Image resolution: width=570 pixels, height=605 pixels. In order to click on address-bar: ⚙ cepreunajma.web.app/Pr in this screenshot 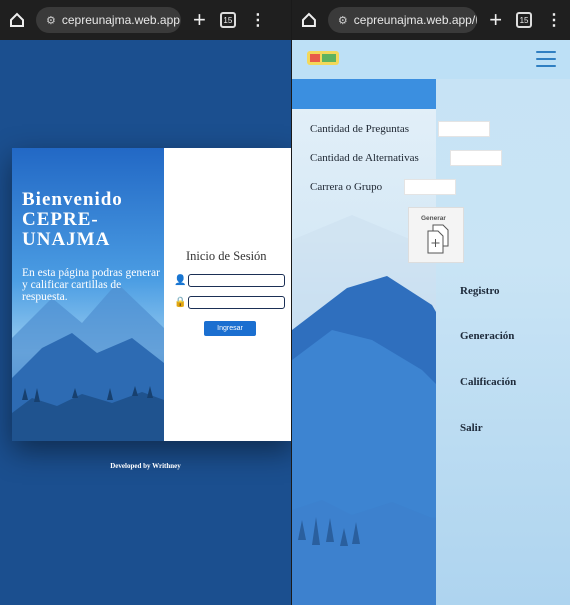, I will do `click(402, 20)`.